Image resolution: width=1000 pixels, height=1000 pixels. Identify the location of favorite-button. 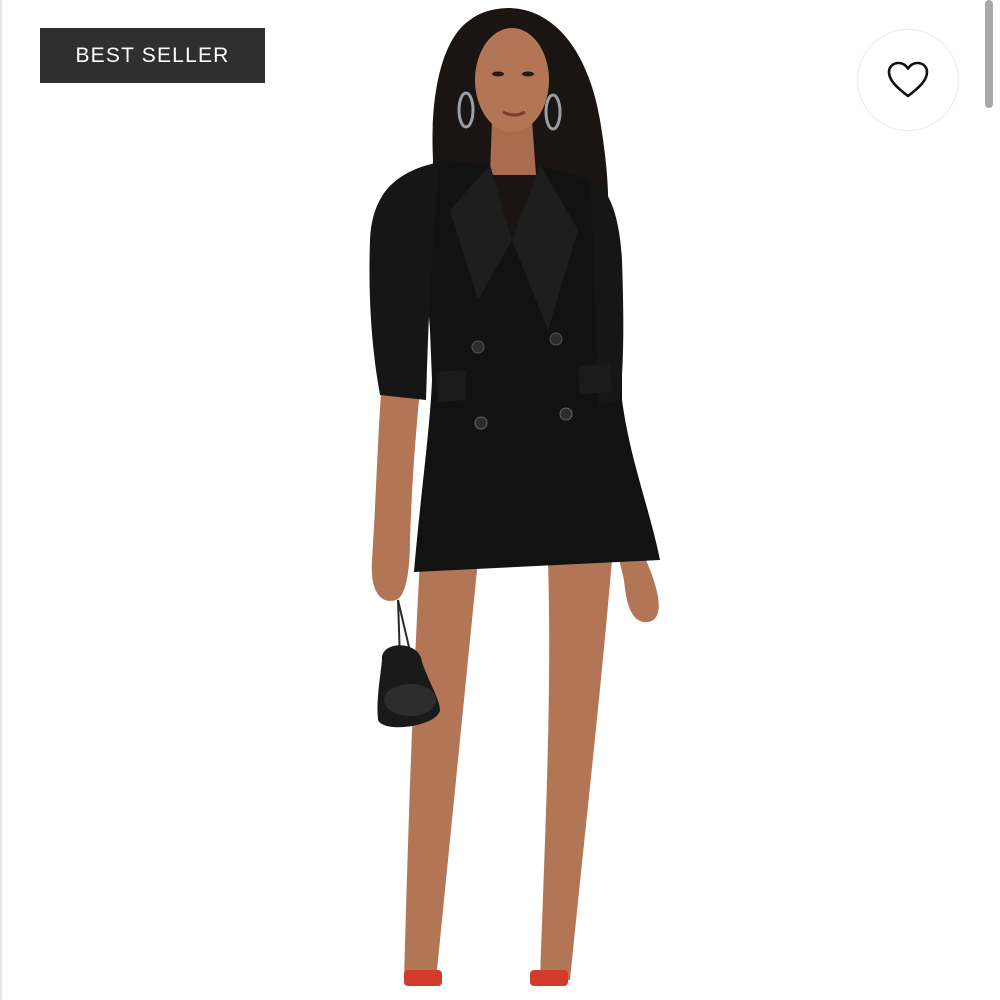
(908, 80).